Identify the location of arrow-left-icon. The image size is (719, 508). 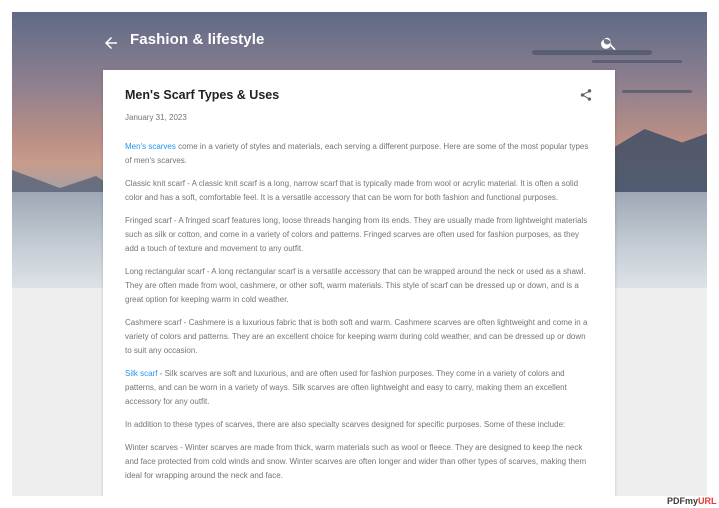
(111, 43).